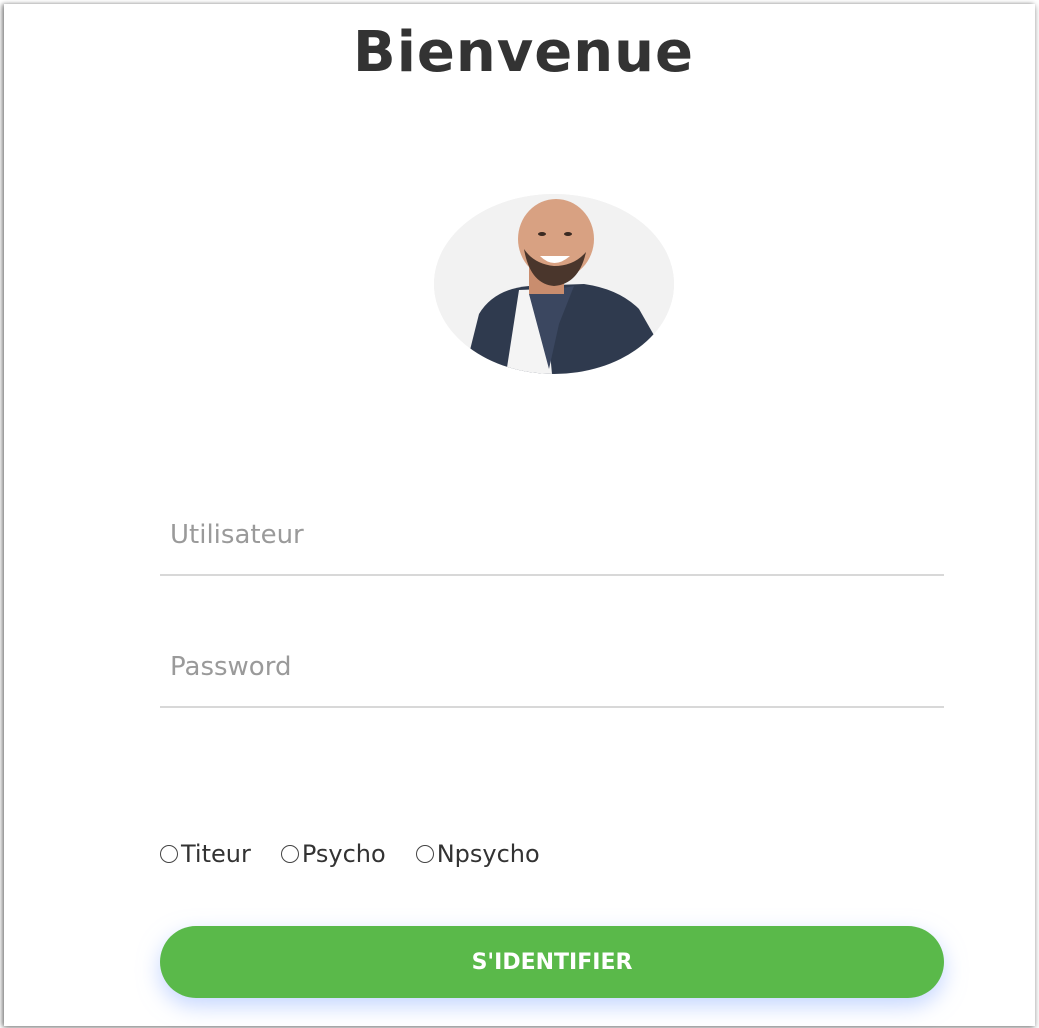  Describe the element at coordinates (216, 854) in the screenshot. I see `radio-label: Titeur` at that location.